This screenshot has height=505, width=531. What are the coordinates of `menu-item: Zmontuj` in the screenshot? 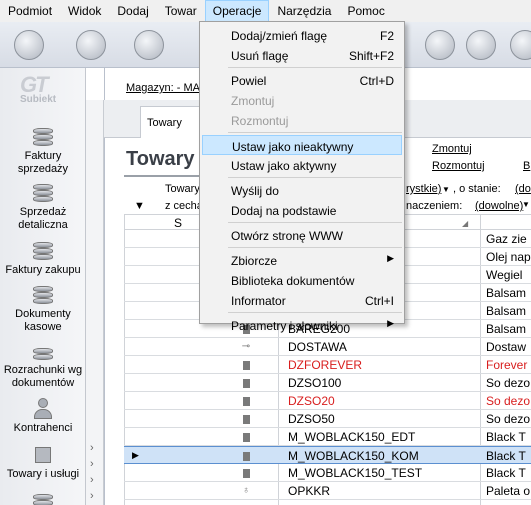 It's located at (302, 100).